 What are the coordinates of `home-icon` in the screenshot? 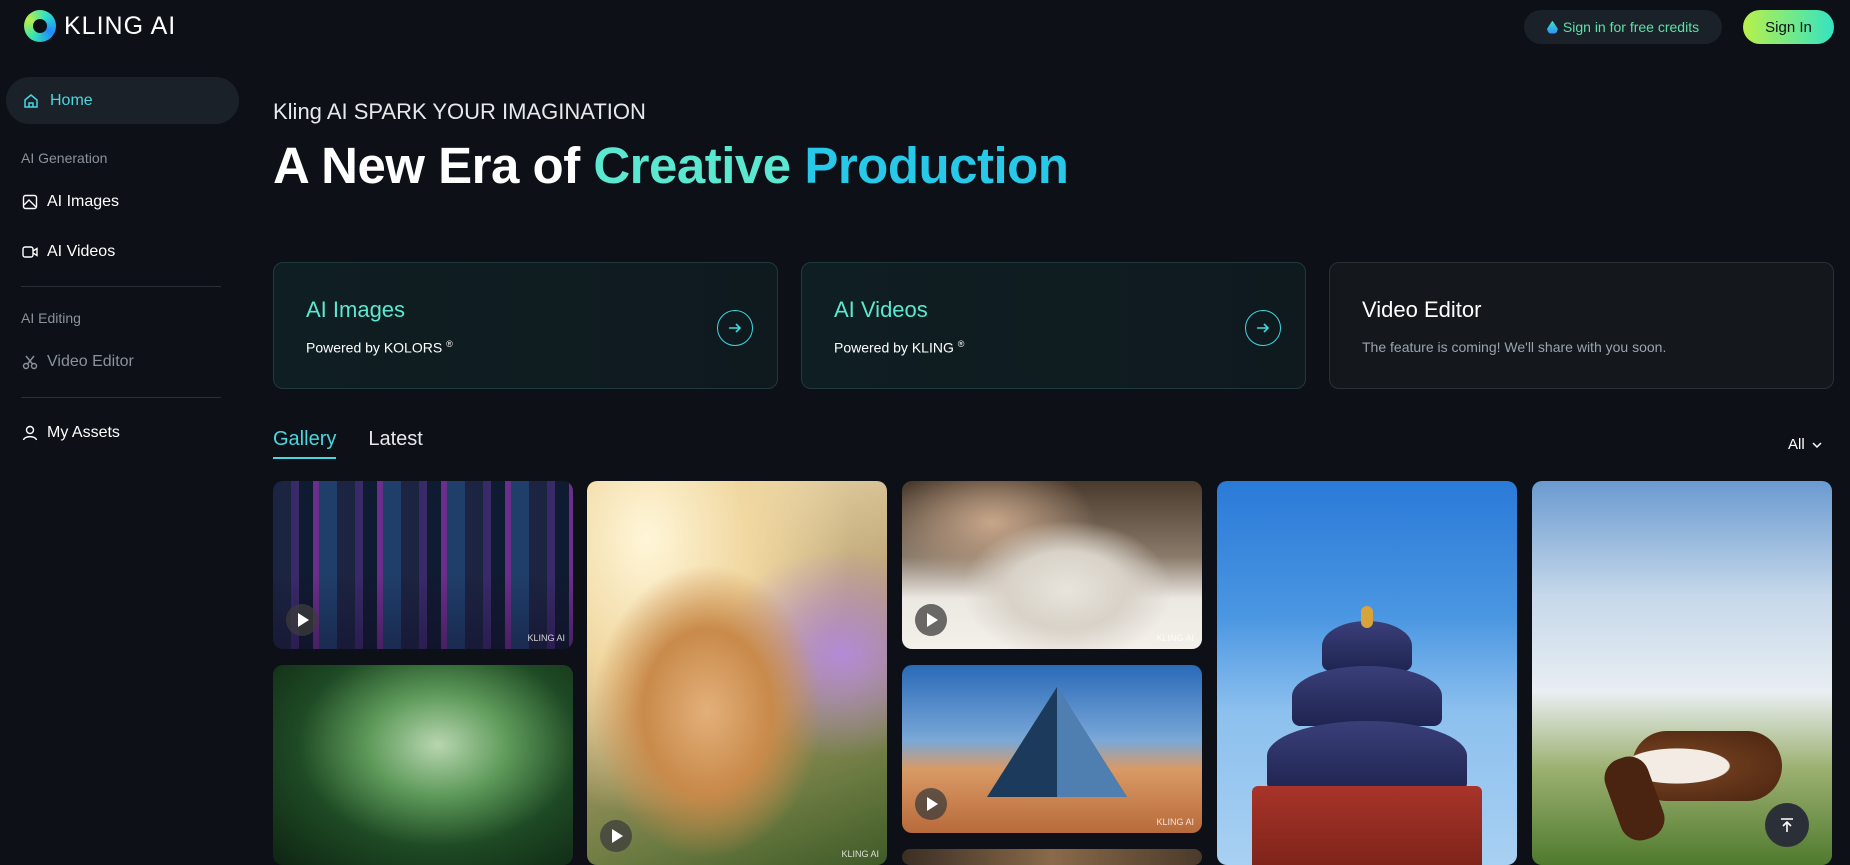 It's located at (31, 100).